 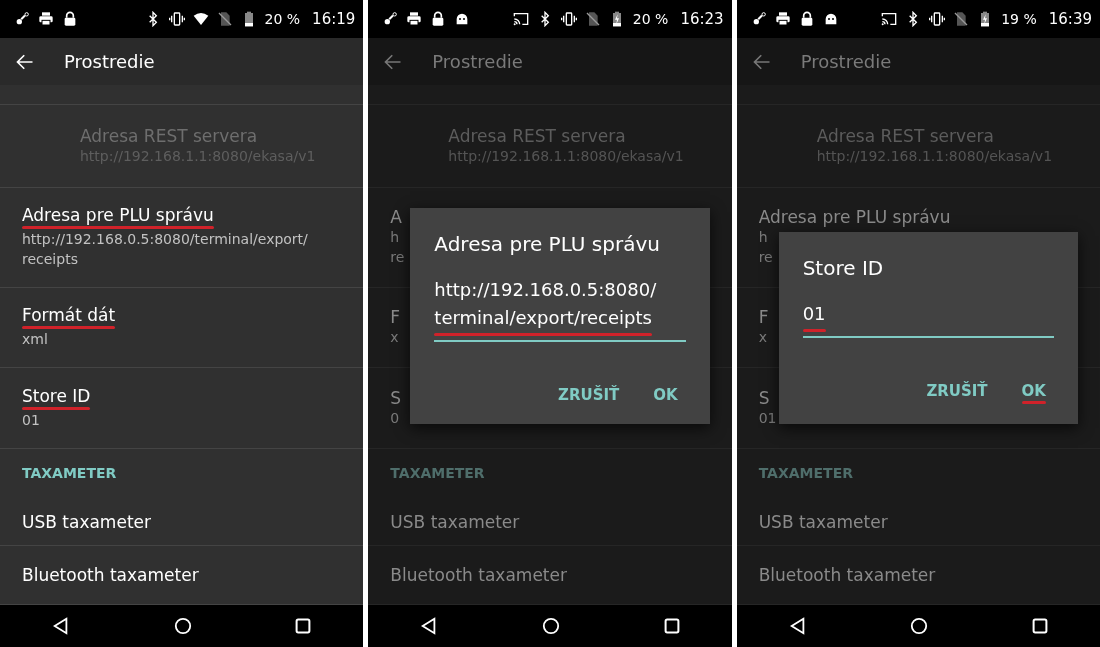 What do you see at coordinates (56, 397) in the screenshot?
I see `setting-title: Store ID` at bounding box center [56, 397].